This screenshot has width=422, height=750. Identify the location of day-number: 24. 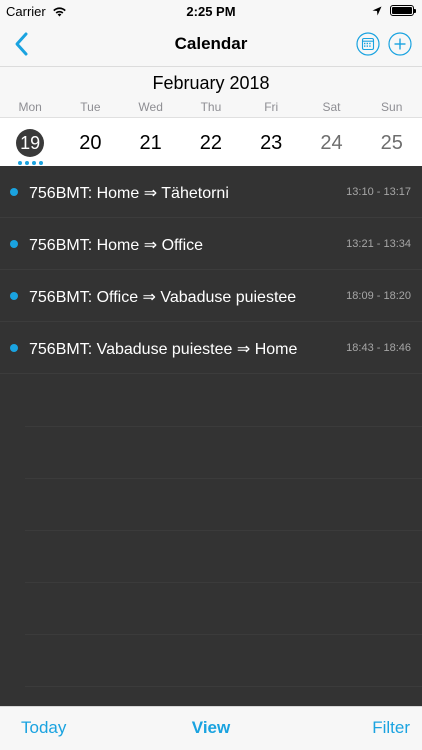
(331, 143).